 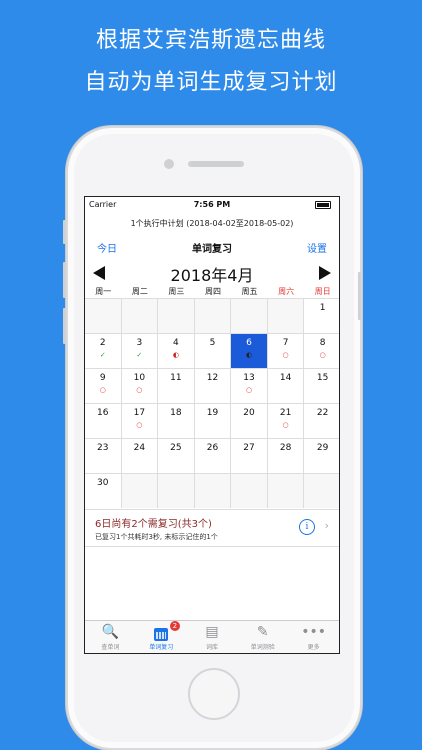 I want to click on day-number: 6, so click(x=249, y=343).